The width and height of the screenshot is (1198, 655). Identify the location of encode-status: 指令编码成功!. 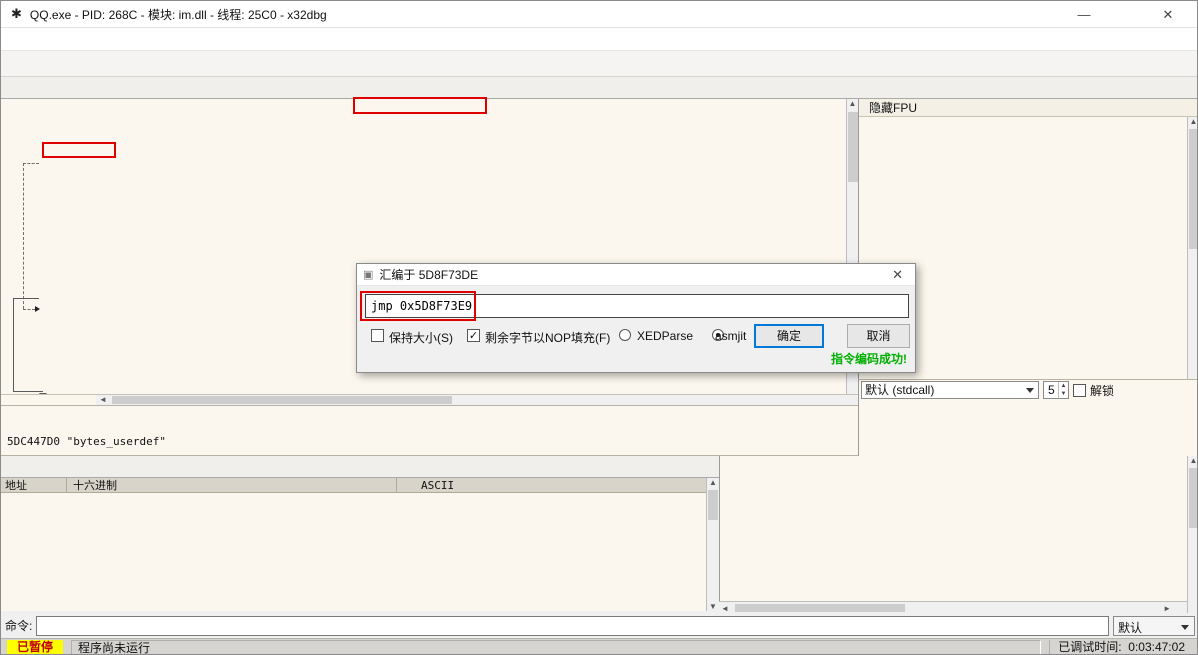
(869, 359).